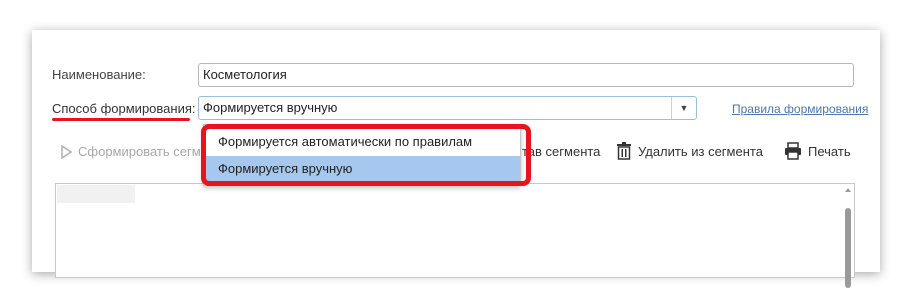 The image size is (911, 304). I want to click on print-button: Печать, so click(817, 151).